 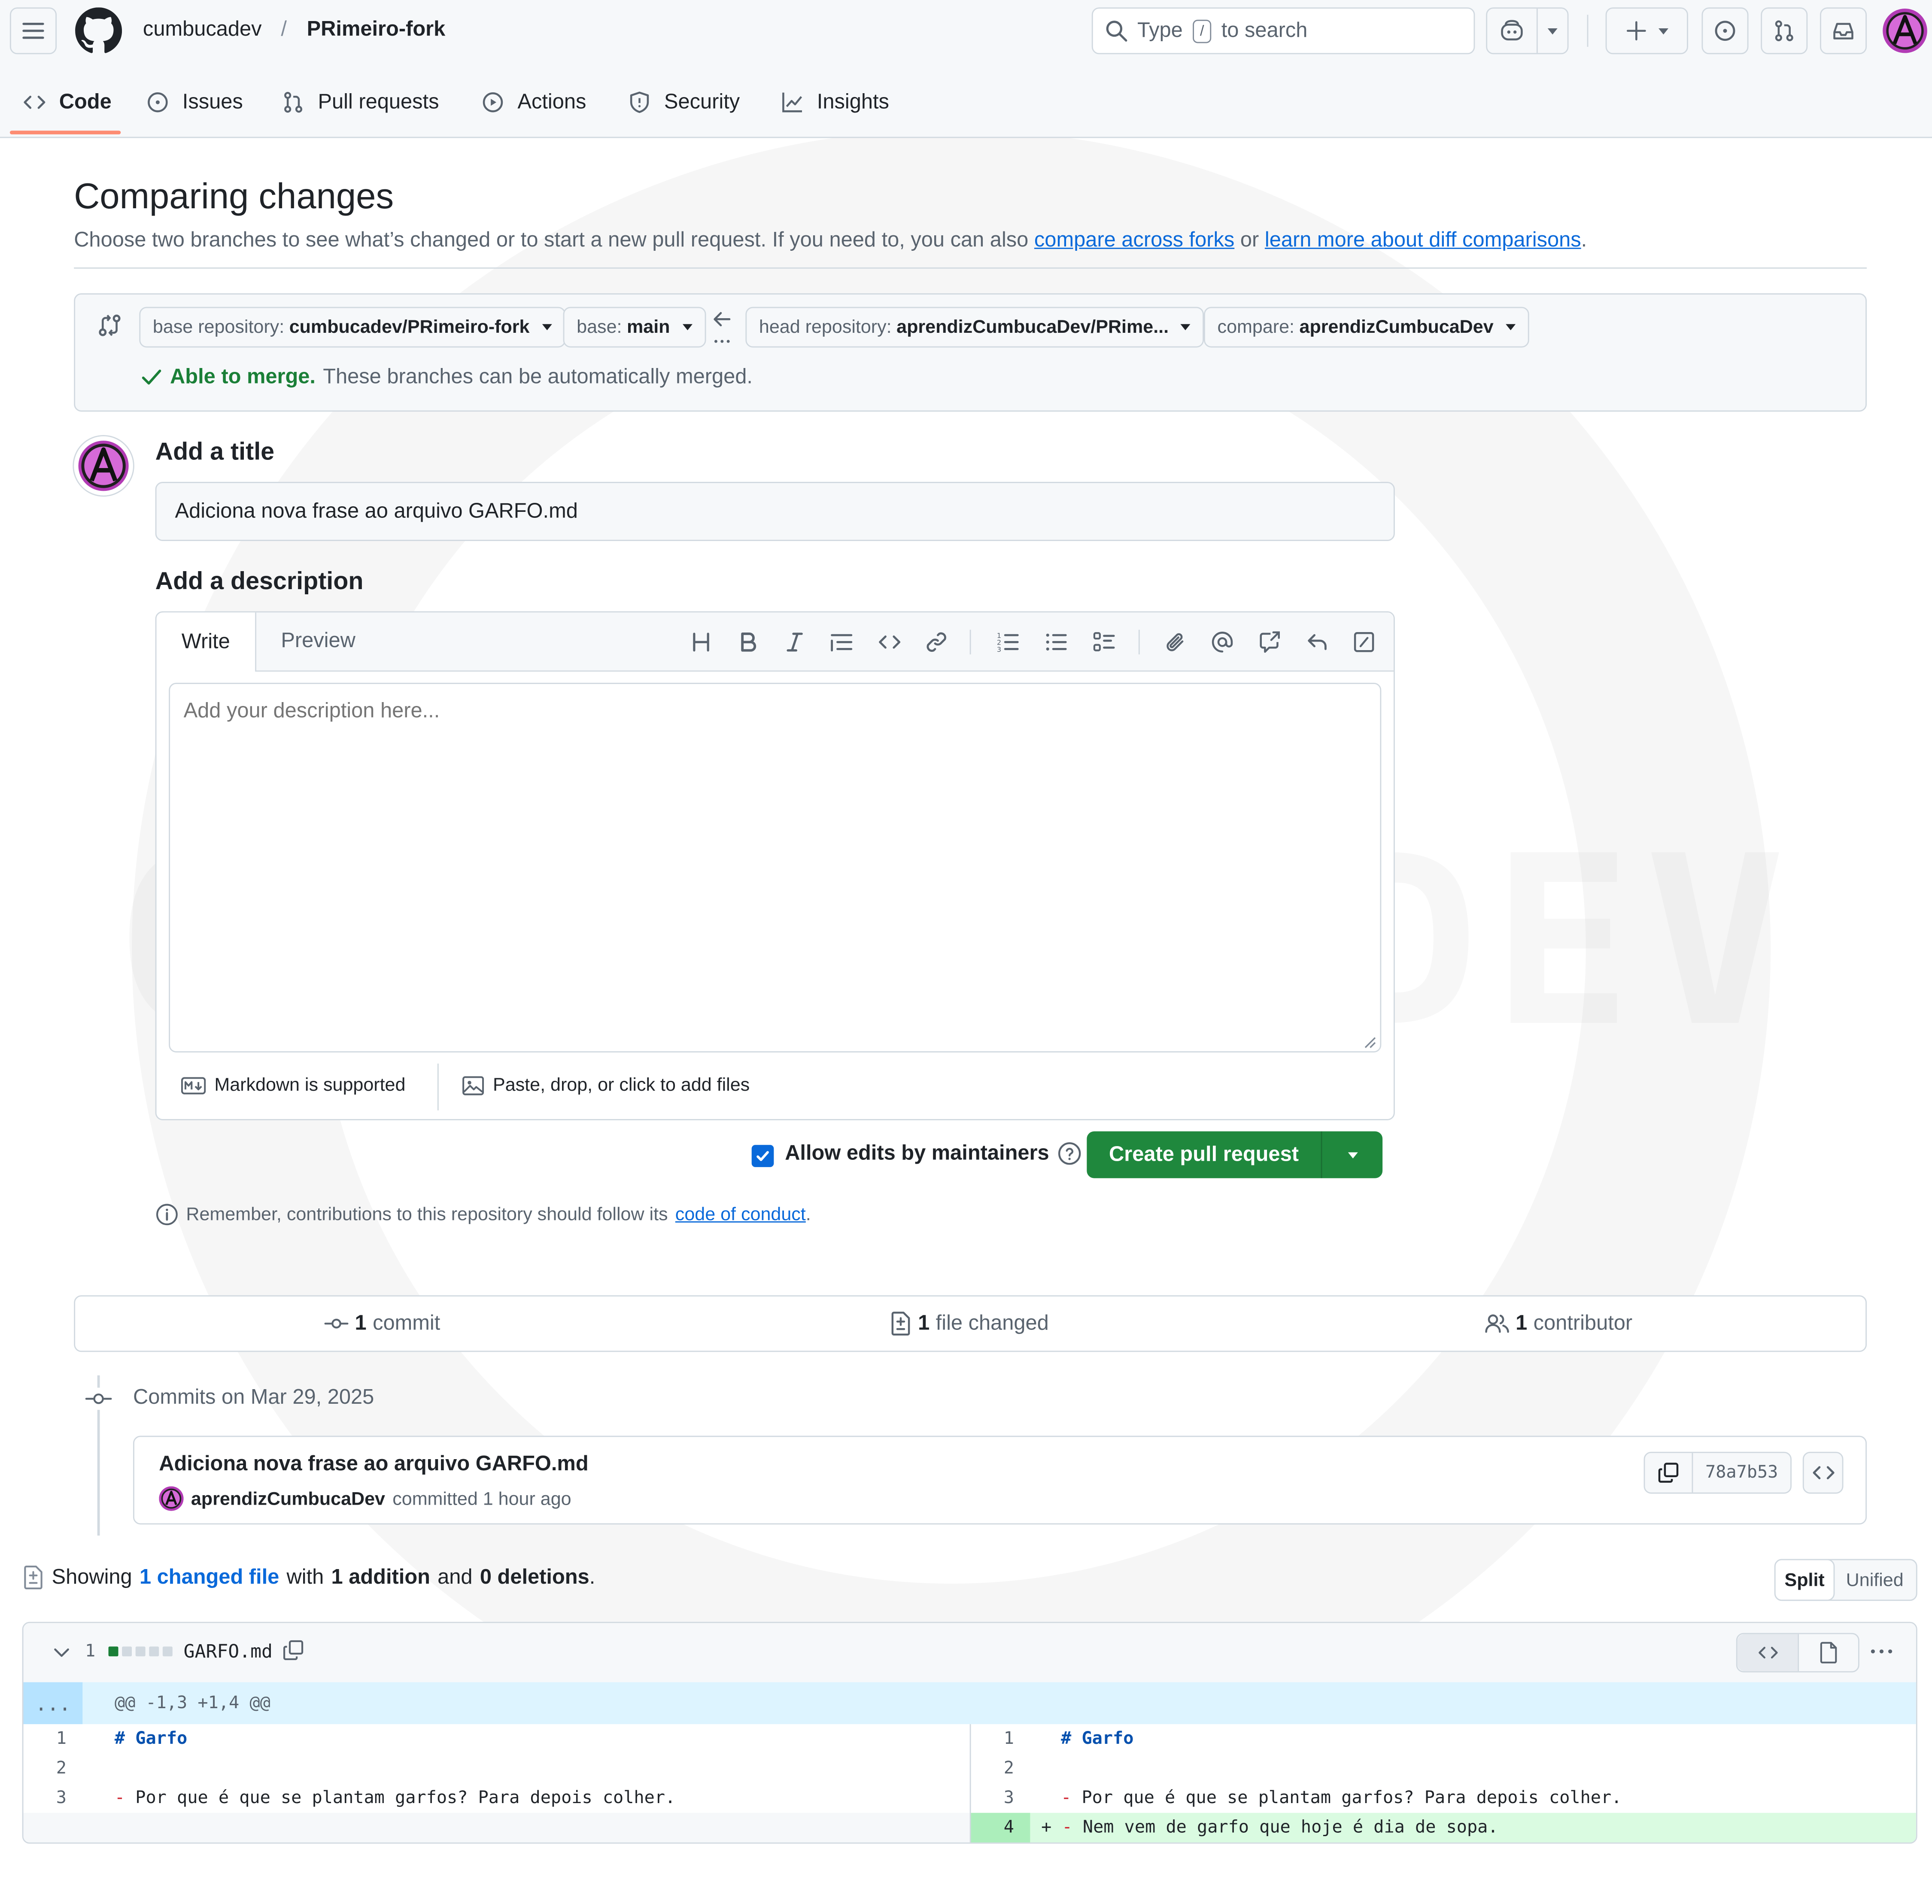 What do you see at coordinates (33, 31) in the screenshot?
I see `menu-button` at bounding box center [33, 31].